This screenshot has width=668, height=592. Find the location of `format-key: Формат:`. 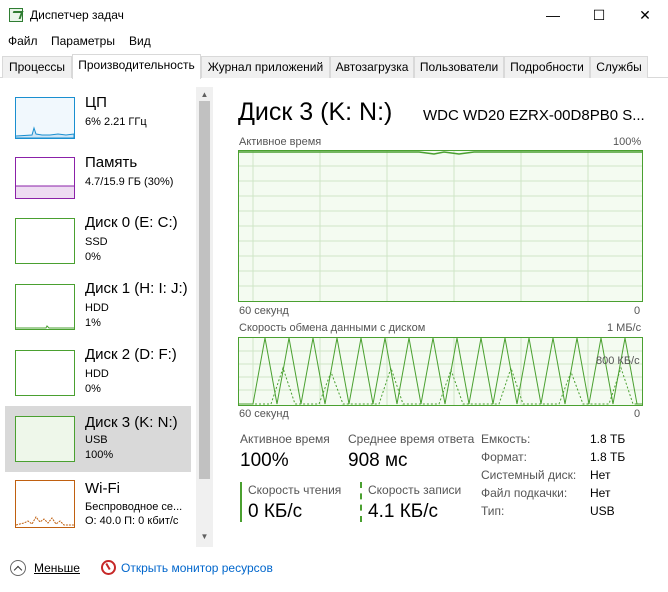

format-key: Формат: is located at coordinates (504, 457).